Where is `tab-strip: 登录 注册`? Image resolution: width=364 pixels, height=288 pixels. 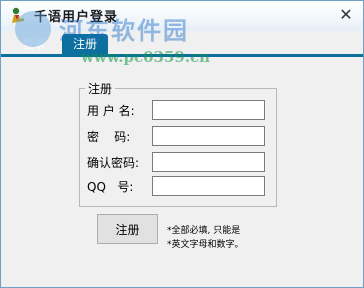
tab-strip: 登录 注册 is located at coordinates (182, 43).